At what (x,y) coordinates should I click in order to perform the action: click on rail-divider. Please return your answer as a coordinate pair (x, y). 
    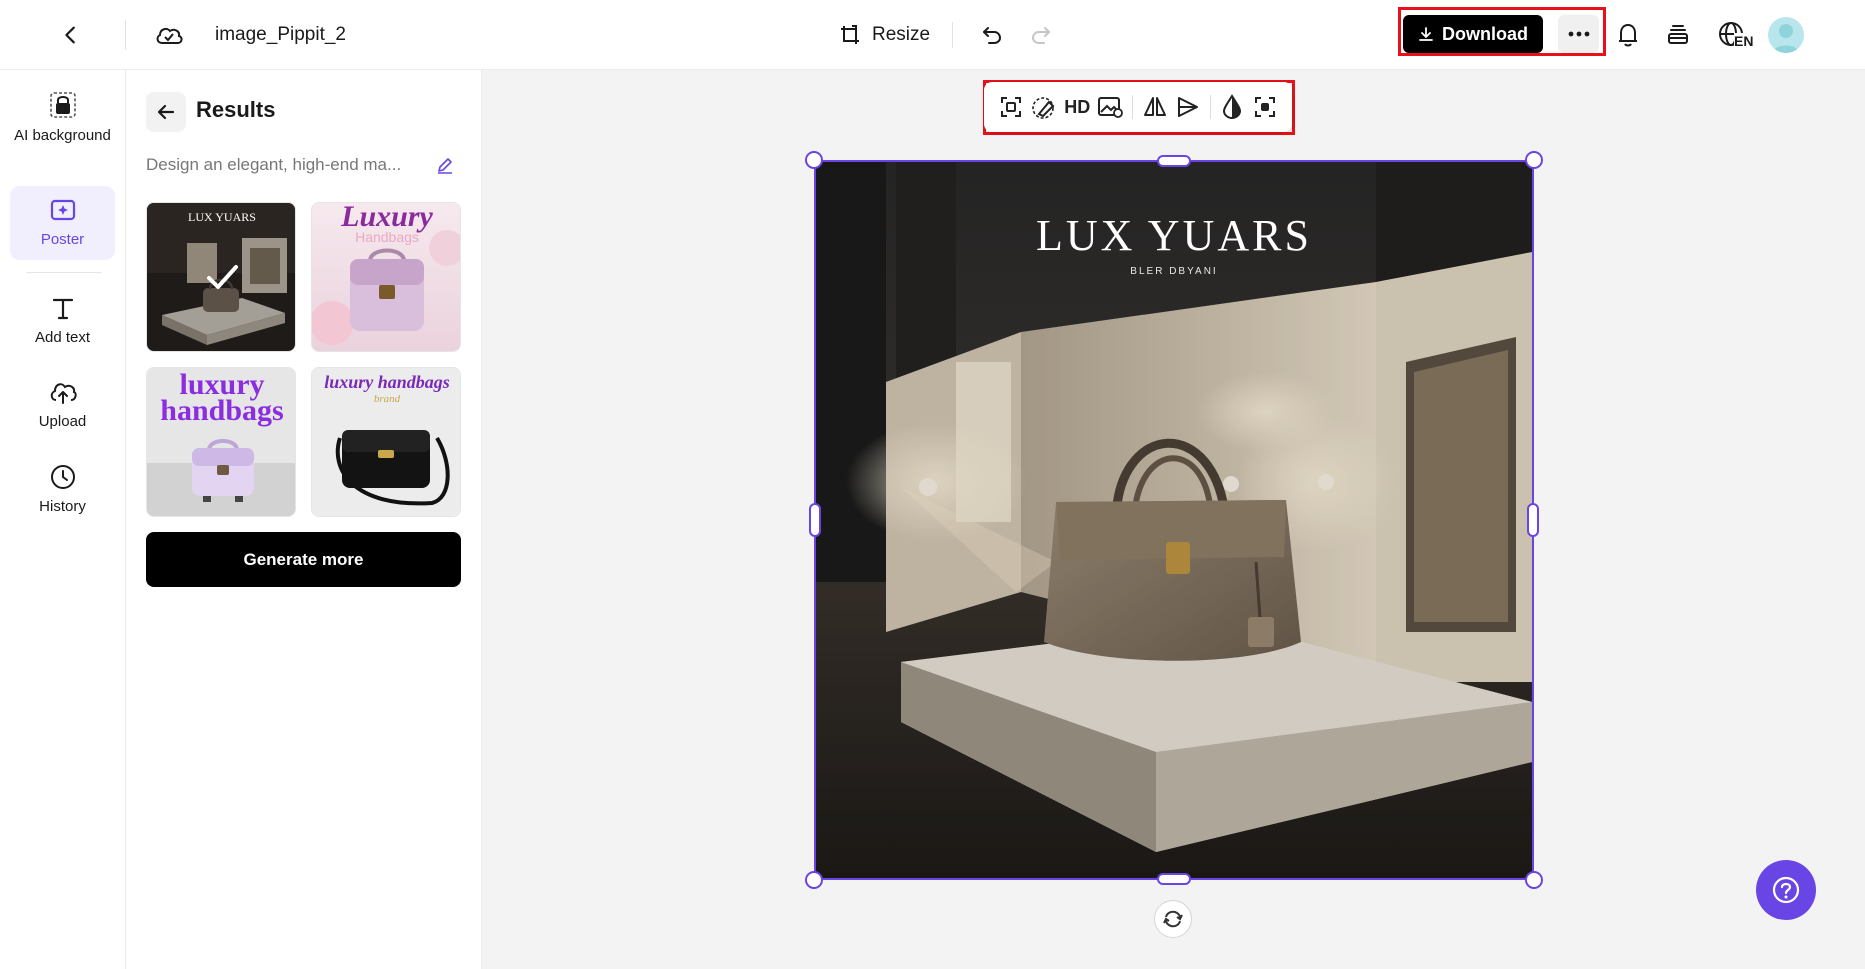
    Looking at the image, I should click on (64, 272).